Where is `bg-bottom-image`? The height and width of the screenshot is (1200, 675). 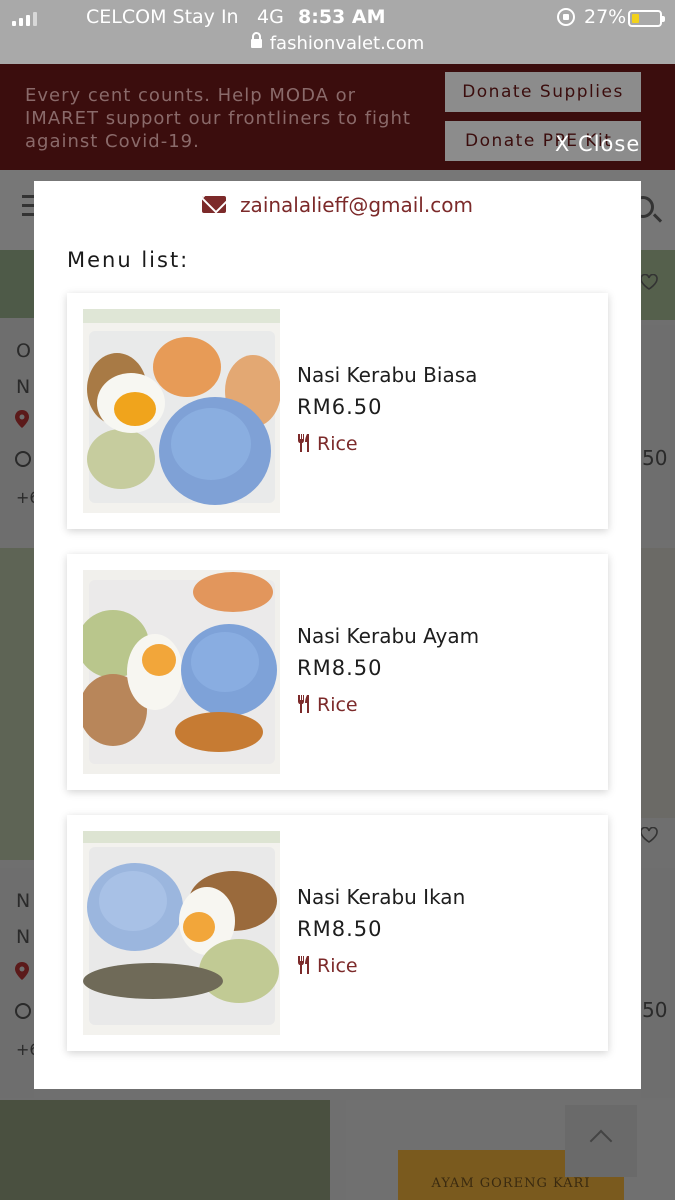
bg-bottom-image is located at coordinates (165, 1150).